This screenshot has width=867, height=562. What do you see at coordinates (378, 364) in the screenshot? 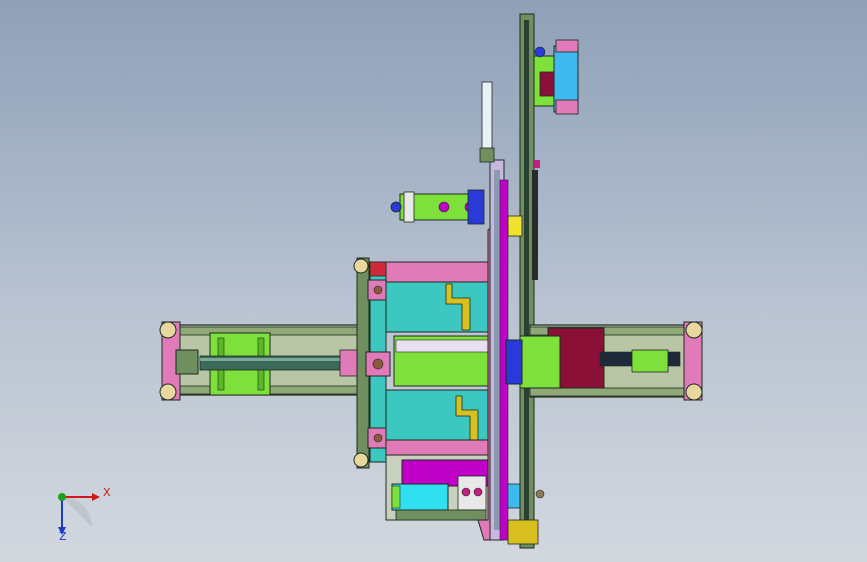
I see `frame-block-middle-bolt` at bounding box center [378, 364].